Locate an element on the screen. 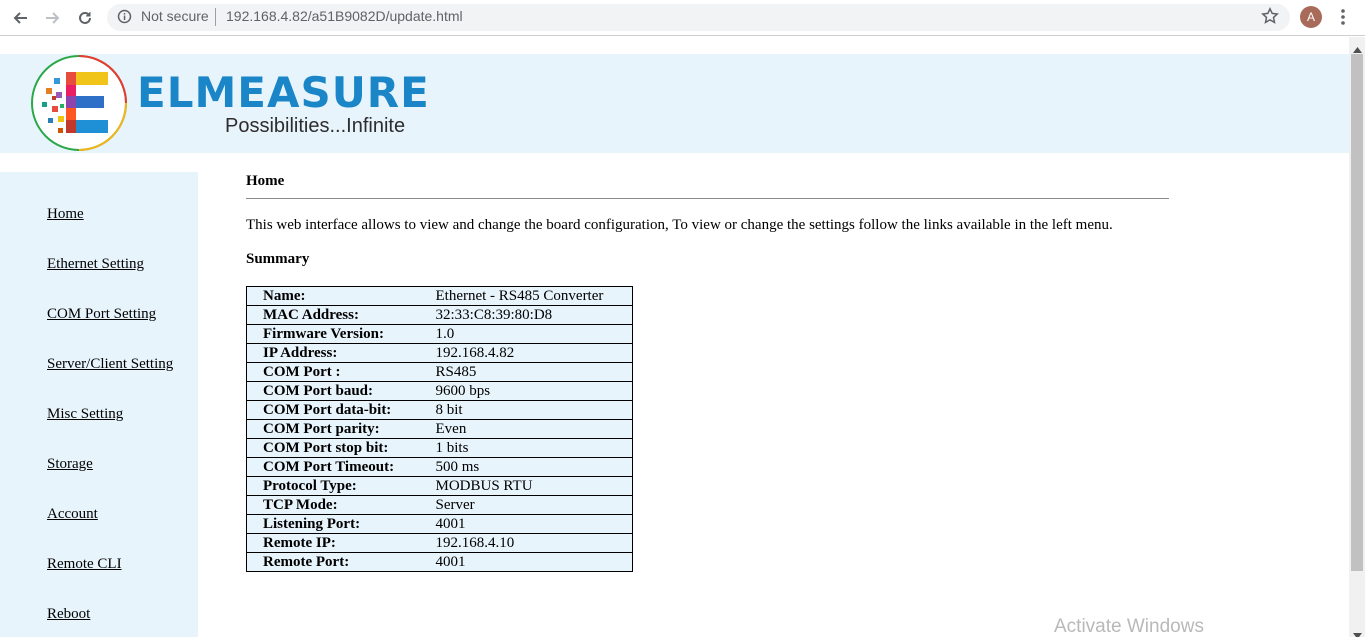 This screenshot has height=637, width=1365. table-row: Remote Port: 4001 is located at coordinates (439, 562).